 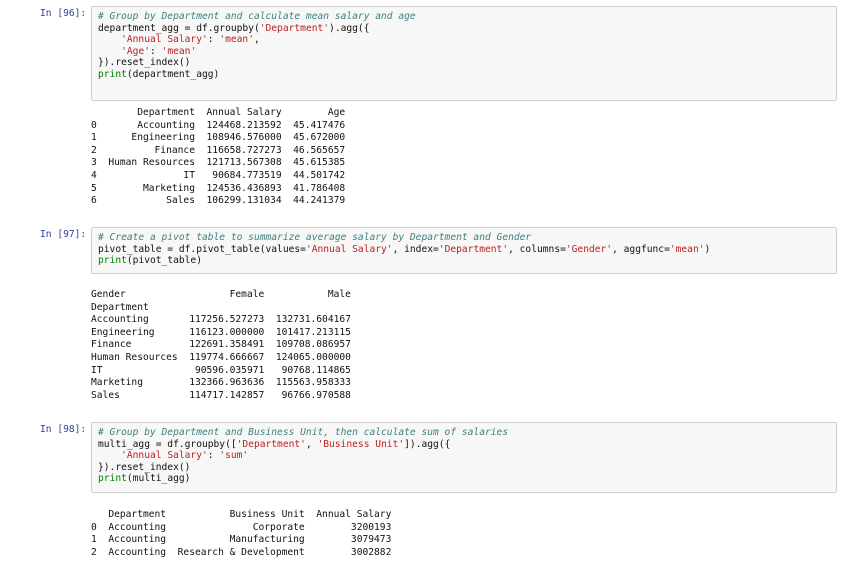 What do you see at coordinates (537, 249) in the screenshot?
I see `code-token: , columns=` at bounding box center [537, 249].